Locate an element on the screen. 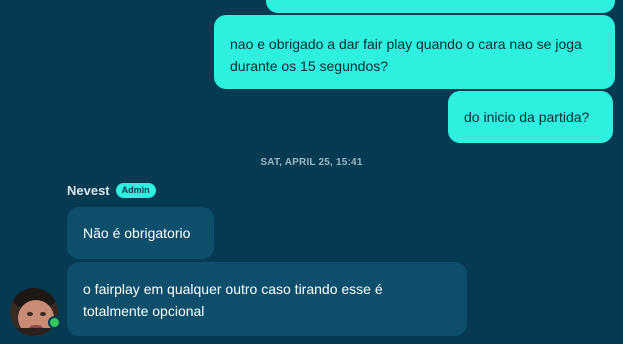 This screenshot has height=344, width=623. outgoing-message-bubble is located at coordinates (440, 6).